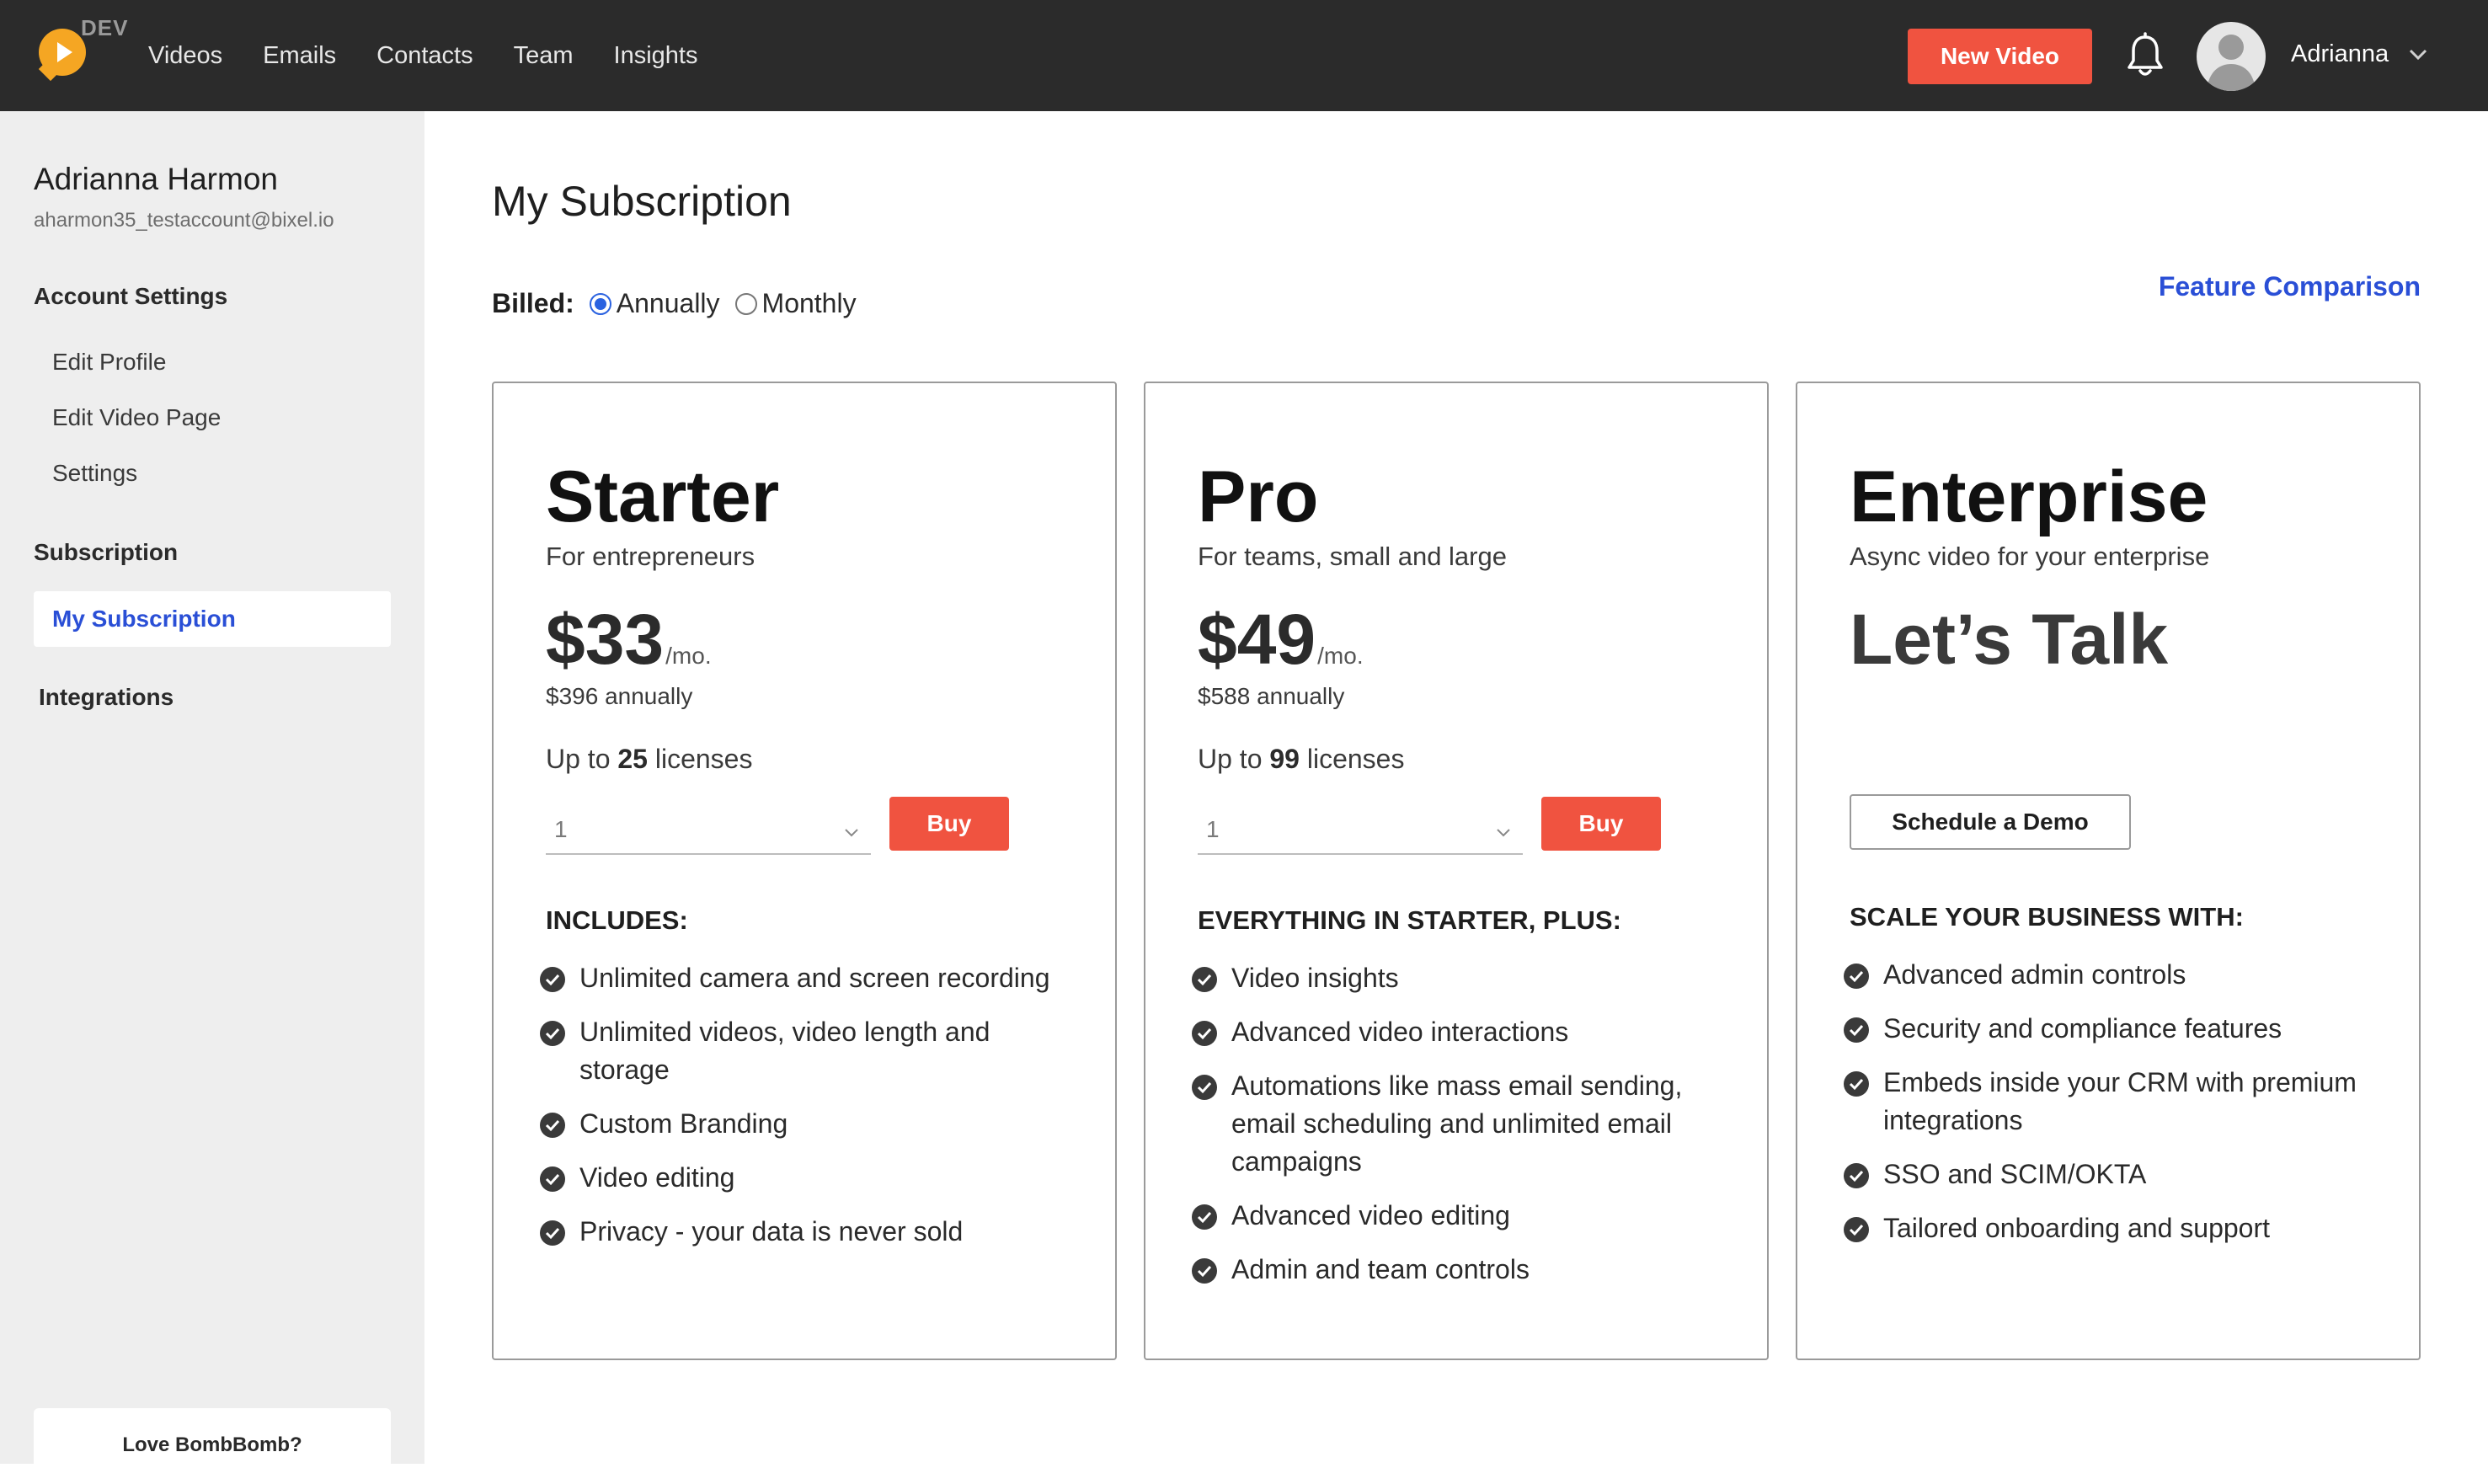 The width and height of the screenshot is (2488, 1484). Describe the element at coordinates (632, 759) in the screenshot. I see `license-count: 25` at that location.